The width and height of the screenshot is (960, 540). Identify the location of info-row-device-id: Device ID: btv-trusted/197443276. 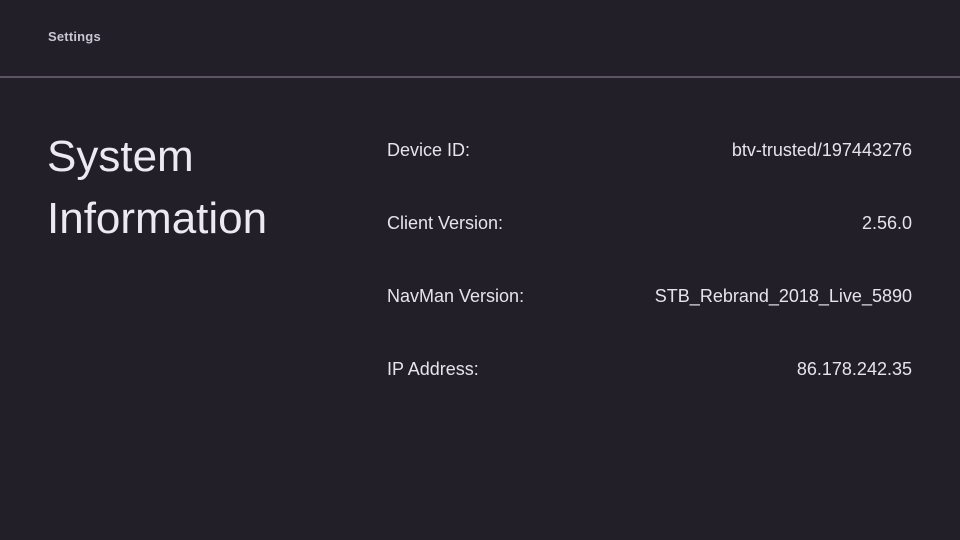
(649, 166).